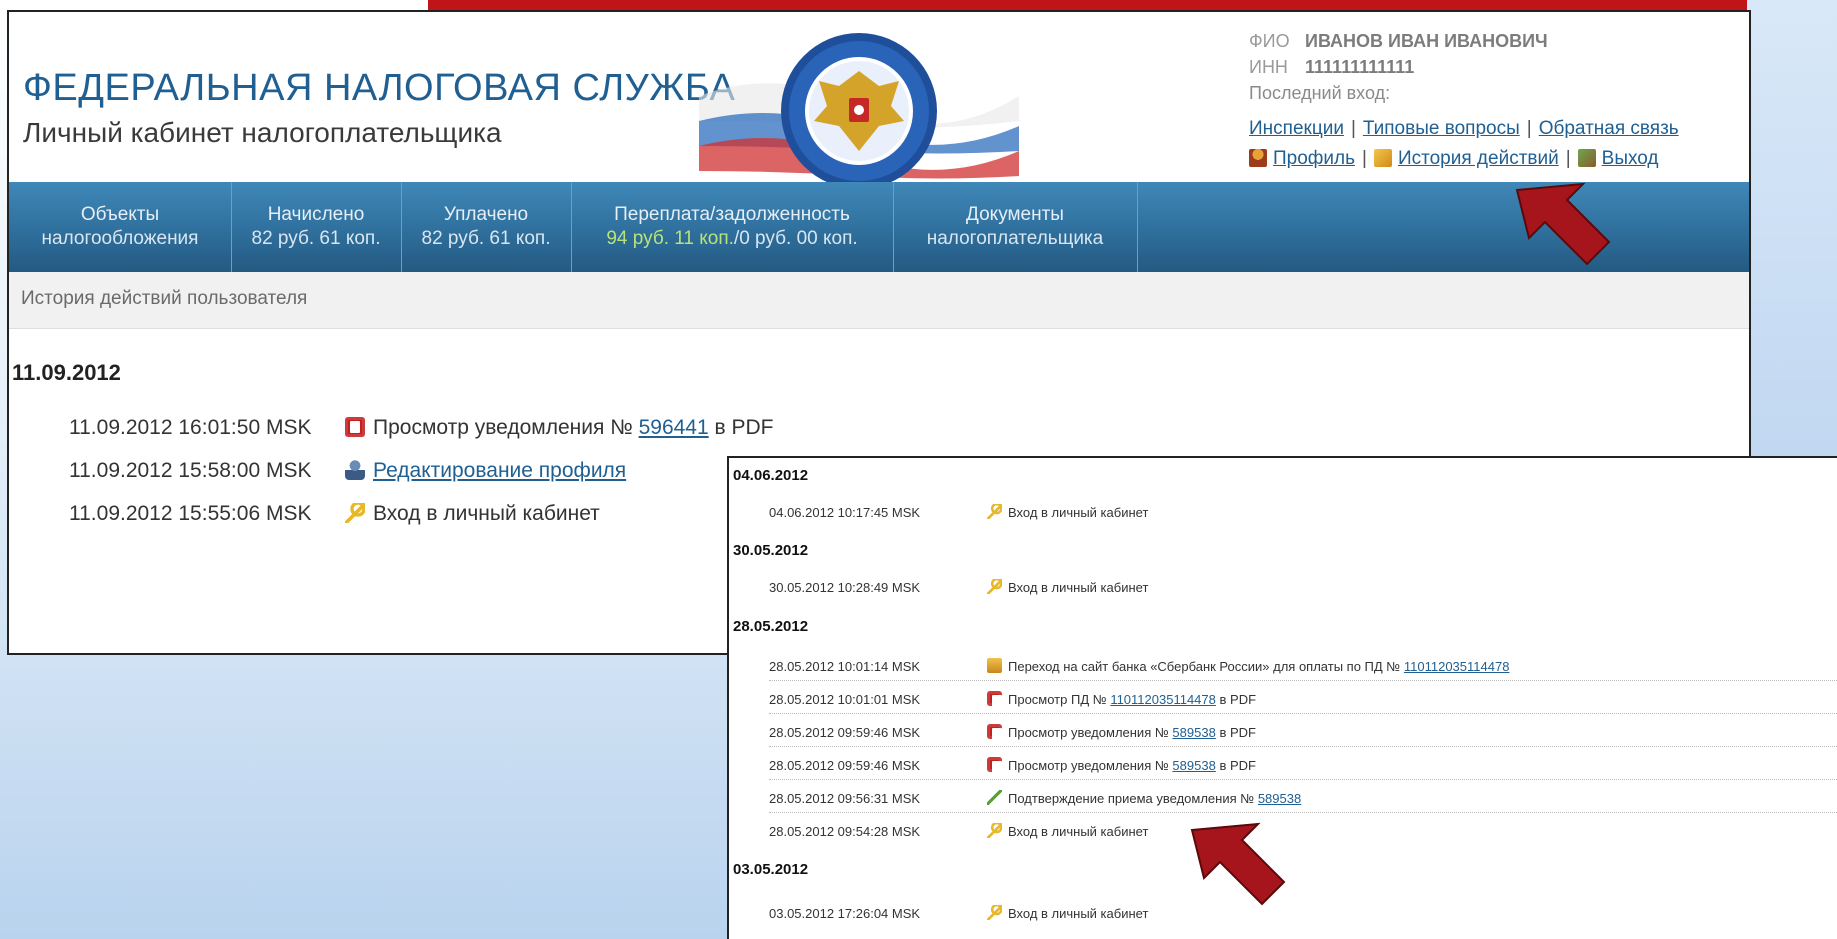  I want to click on notification-link: 596441, so click(674, 427).